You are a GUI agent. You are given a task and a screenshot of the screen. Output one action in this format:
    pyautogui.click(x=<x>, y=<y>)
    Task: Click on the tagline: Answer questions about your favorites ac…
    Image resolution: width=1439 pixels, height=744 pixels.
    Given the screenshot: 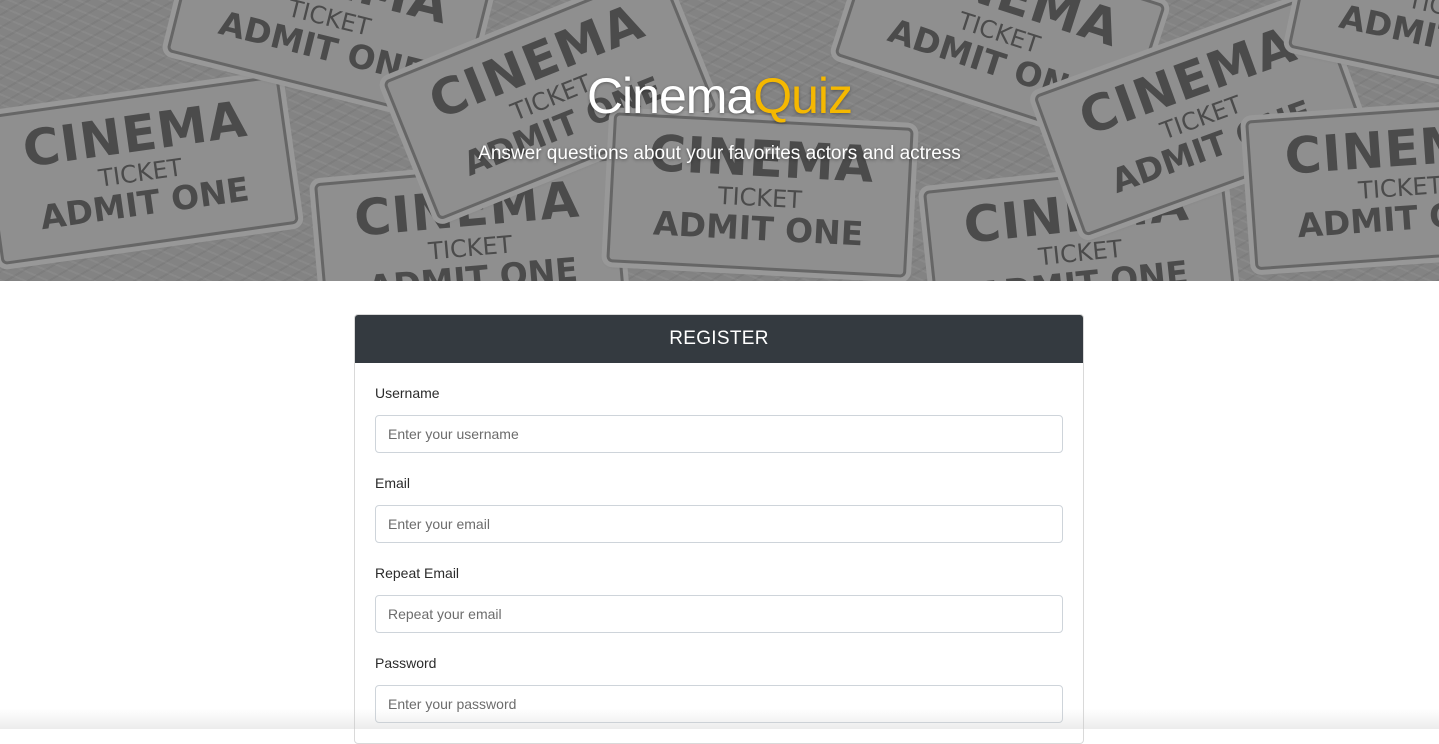 What is the action you would take?
    pyautogui.click(x=719, y=153)
    